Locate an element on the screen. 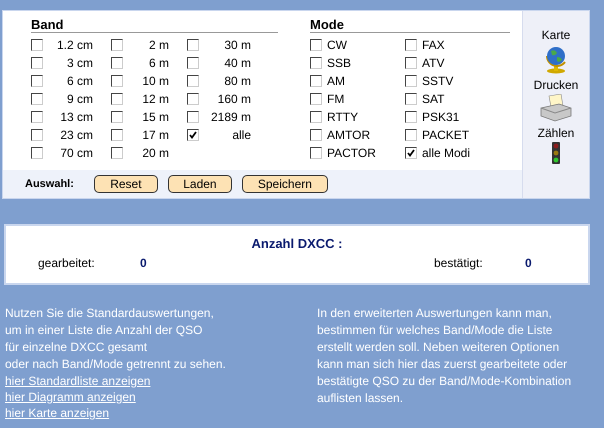 The width and height of the screenshot is (604, 428). checkbox-label: alle Modi is located at coordinates (446, 153).